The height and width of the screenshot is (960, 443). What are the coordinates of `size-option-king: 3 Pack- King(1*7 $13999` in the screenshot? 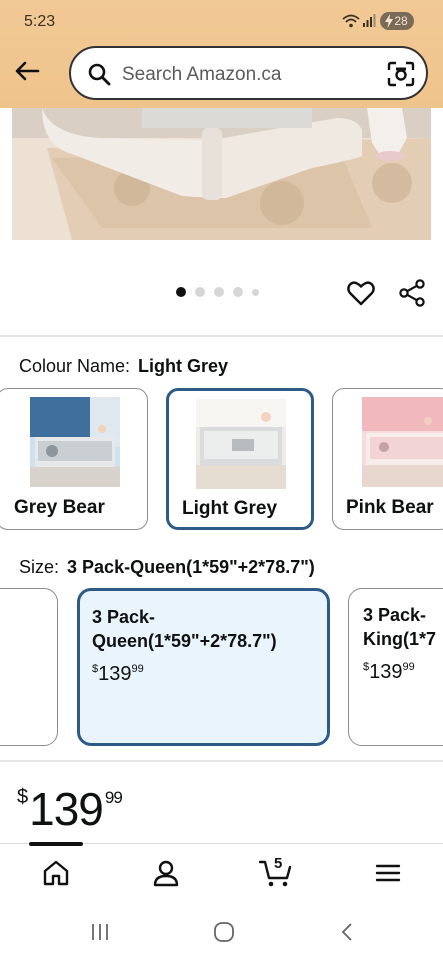 It's located at (395, 667).